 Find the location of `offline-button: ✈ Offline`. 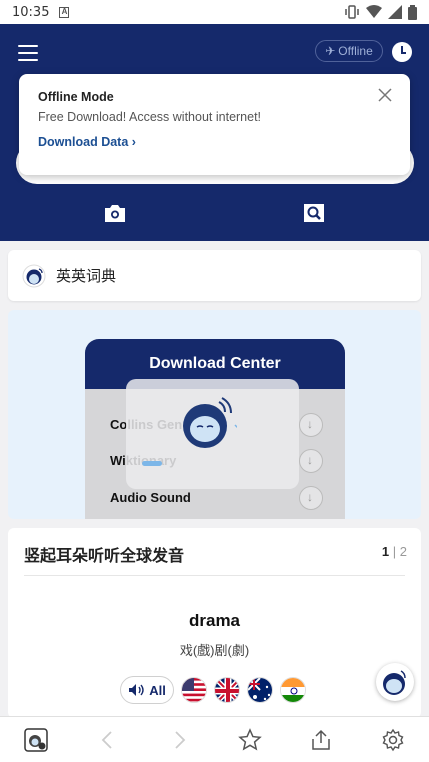

offline-button: ✈ Offline is located at coordinates (349, 51).